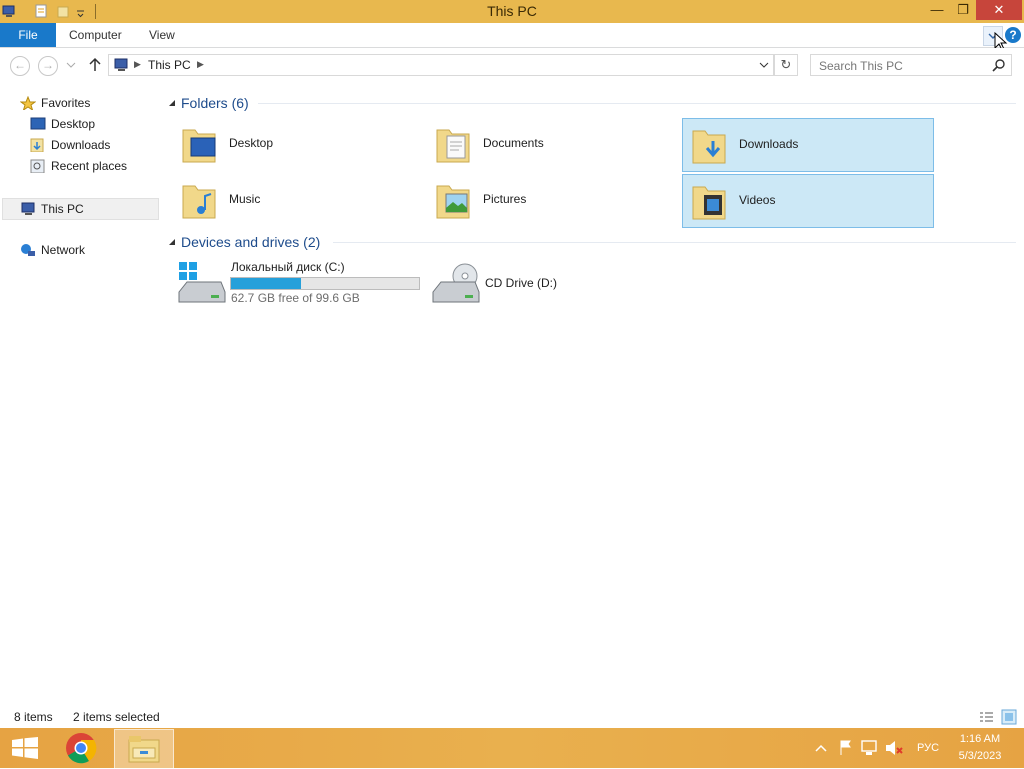  I want to click on network-tray-icon, so click(870, 748).